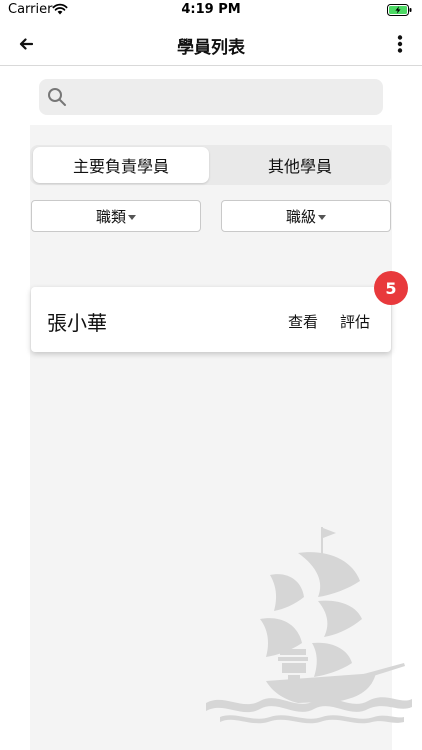  Describe the element at coordinates (391, 288) in the screenshot. I see `pending-count-badge: 5` at that location.